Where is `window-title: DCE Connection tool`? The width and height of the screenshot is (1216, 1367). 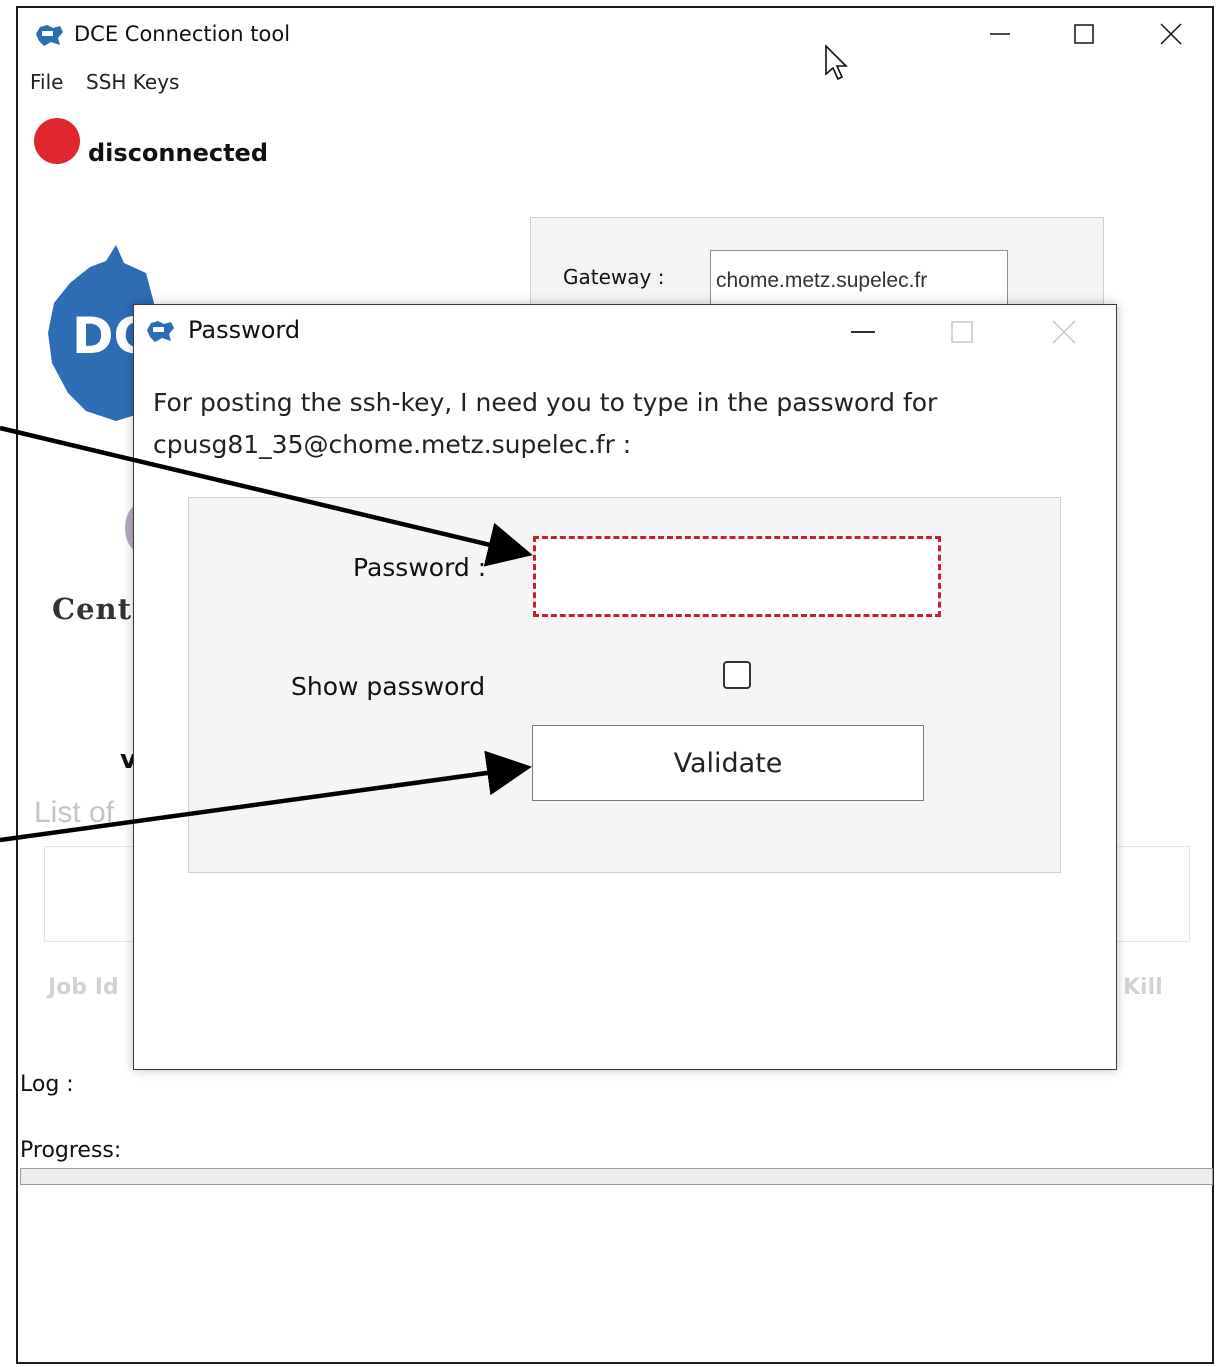
window-title: DCE Connection tool is located at coordinates (182, 34).